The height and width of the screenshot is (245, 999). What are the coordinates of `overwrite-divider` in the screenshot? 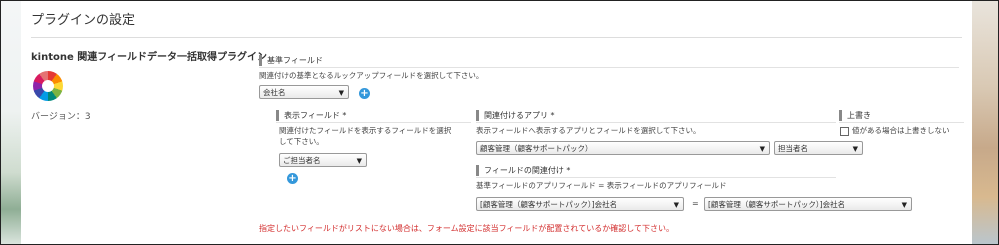 It's located at (901, 122).